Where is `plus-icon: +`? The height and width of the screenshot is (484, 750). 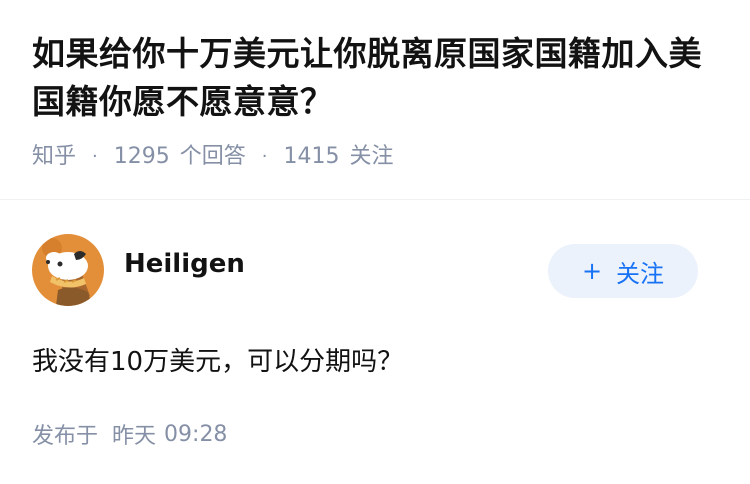 plus-icon: + is located at coordinates (592, 271).